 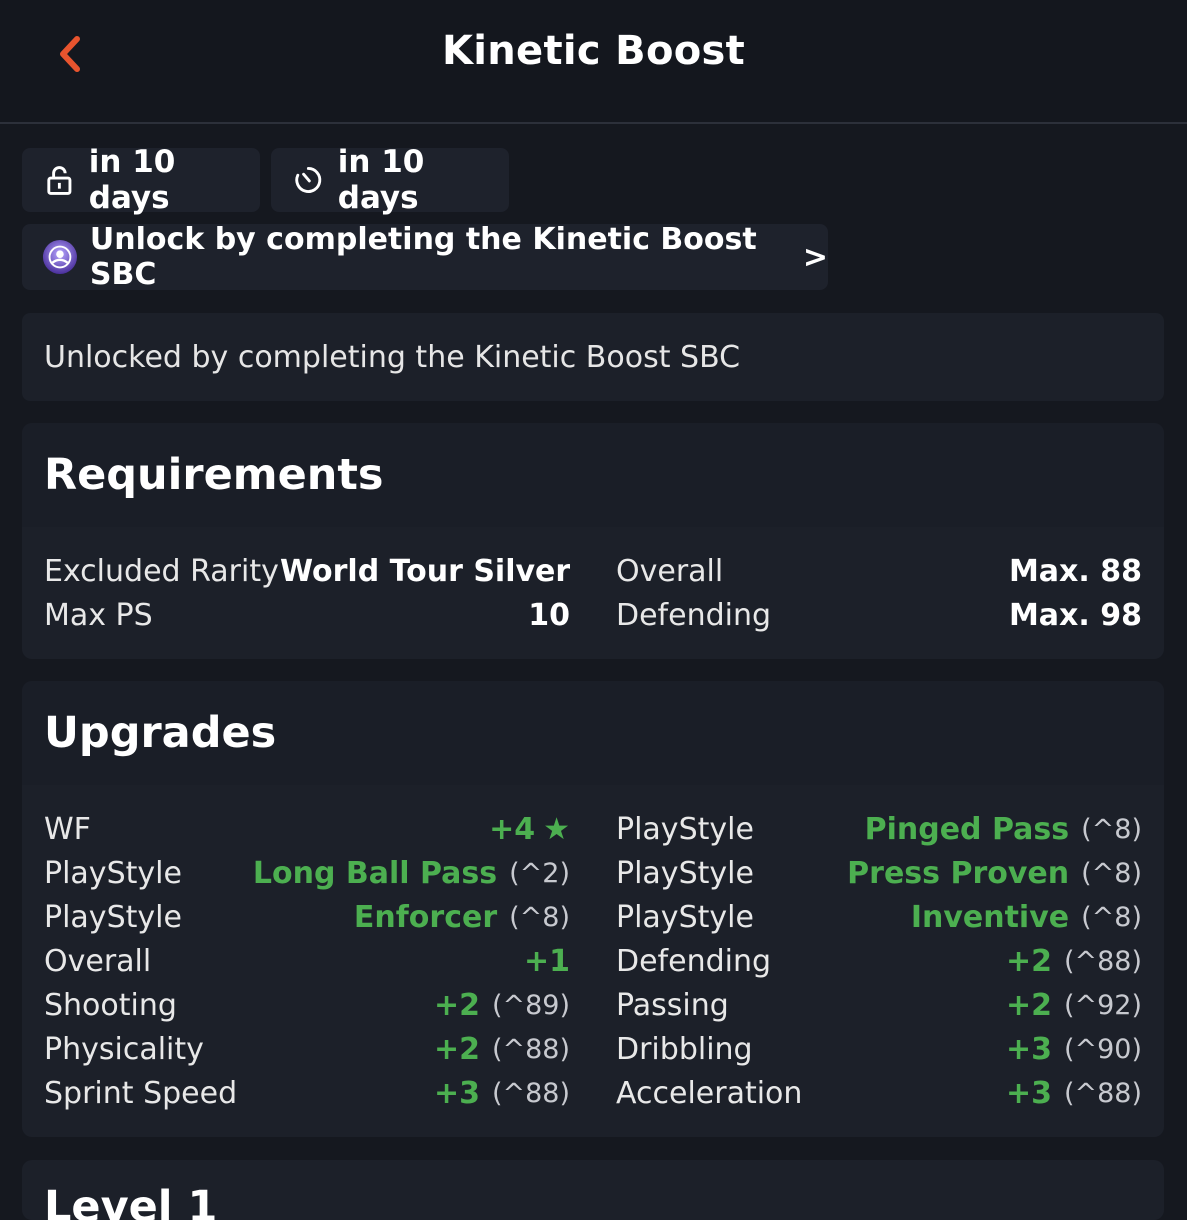 What do you see at coordinates (307, 829) in the screenshot?
I see `upgrade-row: WF +4 ★` at bounding box center [307, 829].